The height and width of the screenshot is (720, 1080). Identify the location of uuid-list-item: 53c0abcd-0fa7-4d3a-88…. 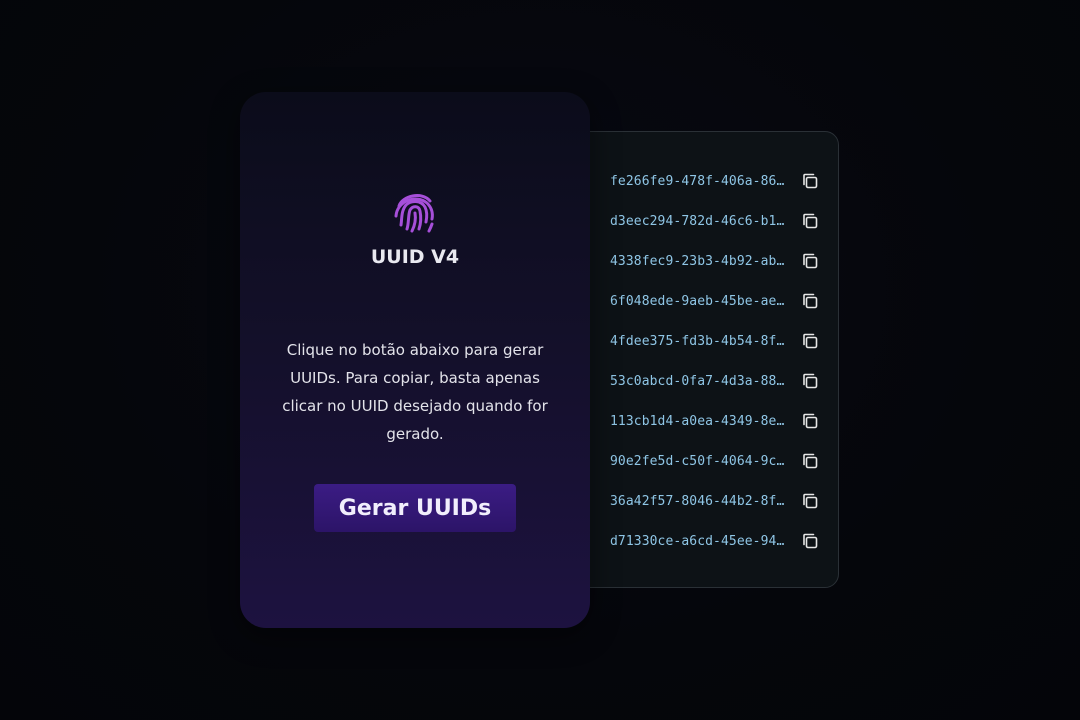
(714, 381).